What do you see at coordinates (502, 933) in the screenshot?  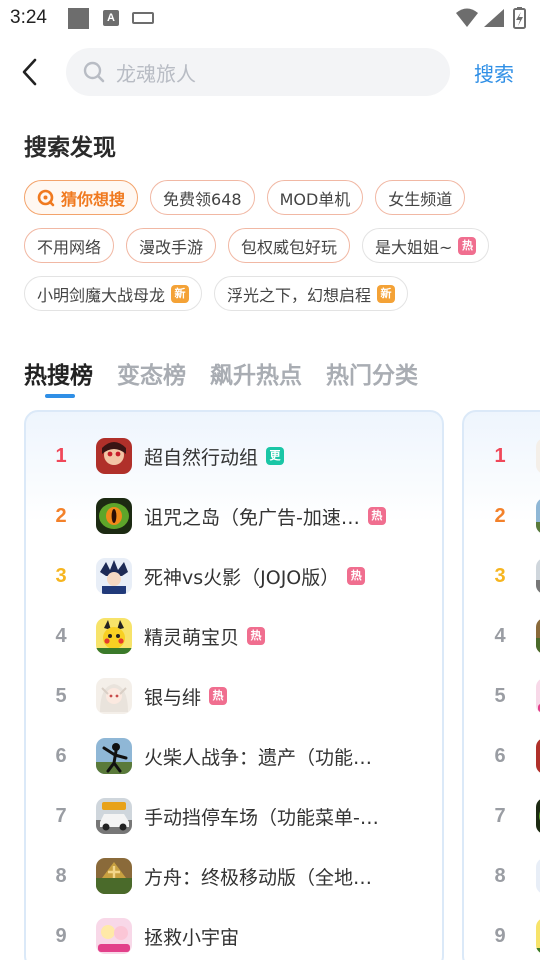 I see `ranking-row: 9` at bounding box center [502, 933].